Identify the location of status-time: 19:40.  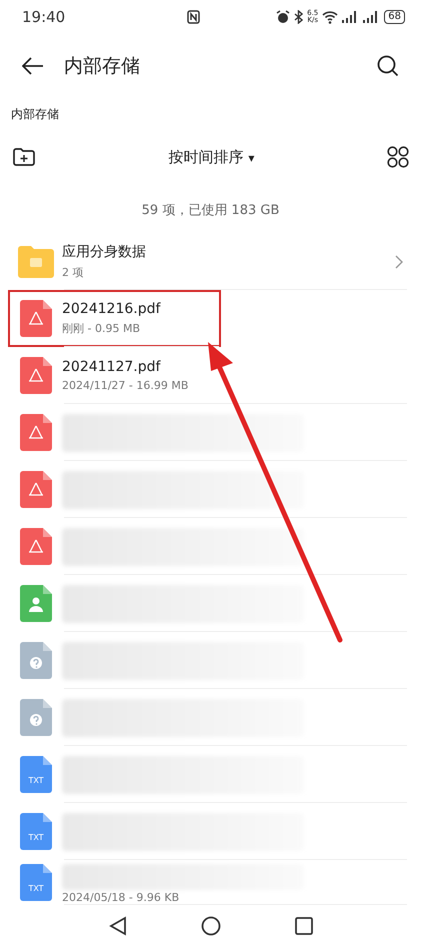
(44, 17).